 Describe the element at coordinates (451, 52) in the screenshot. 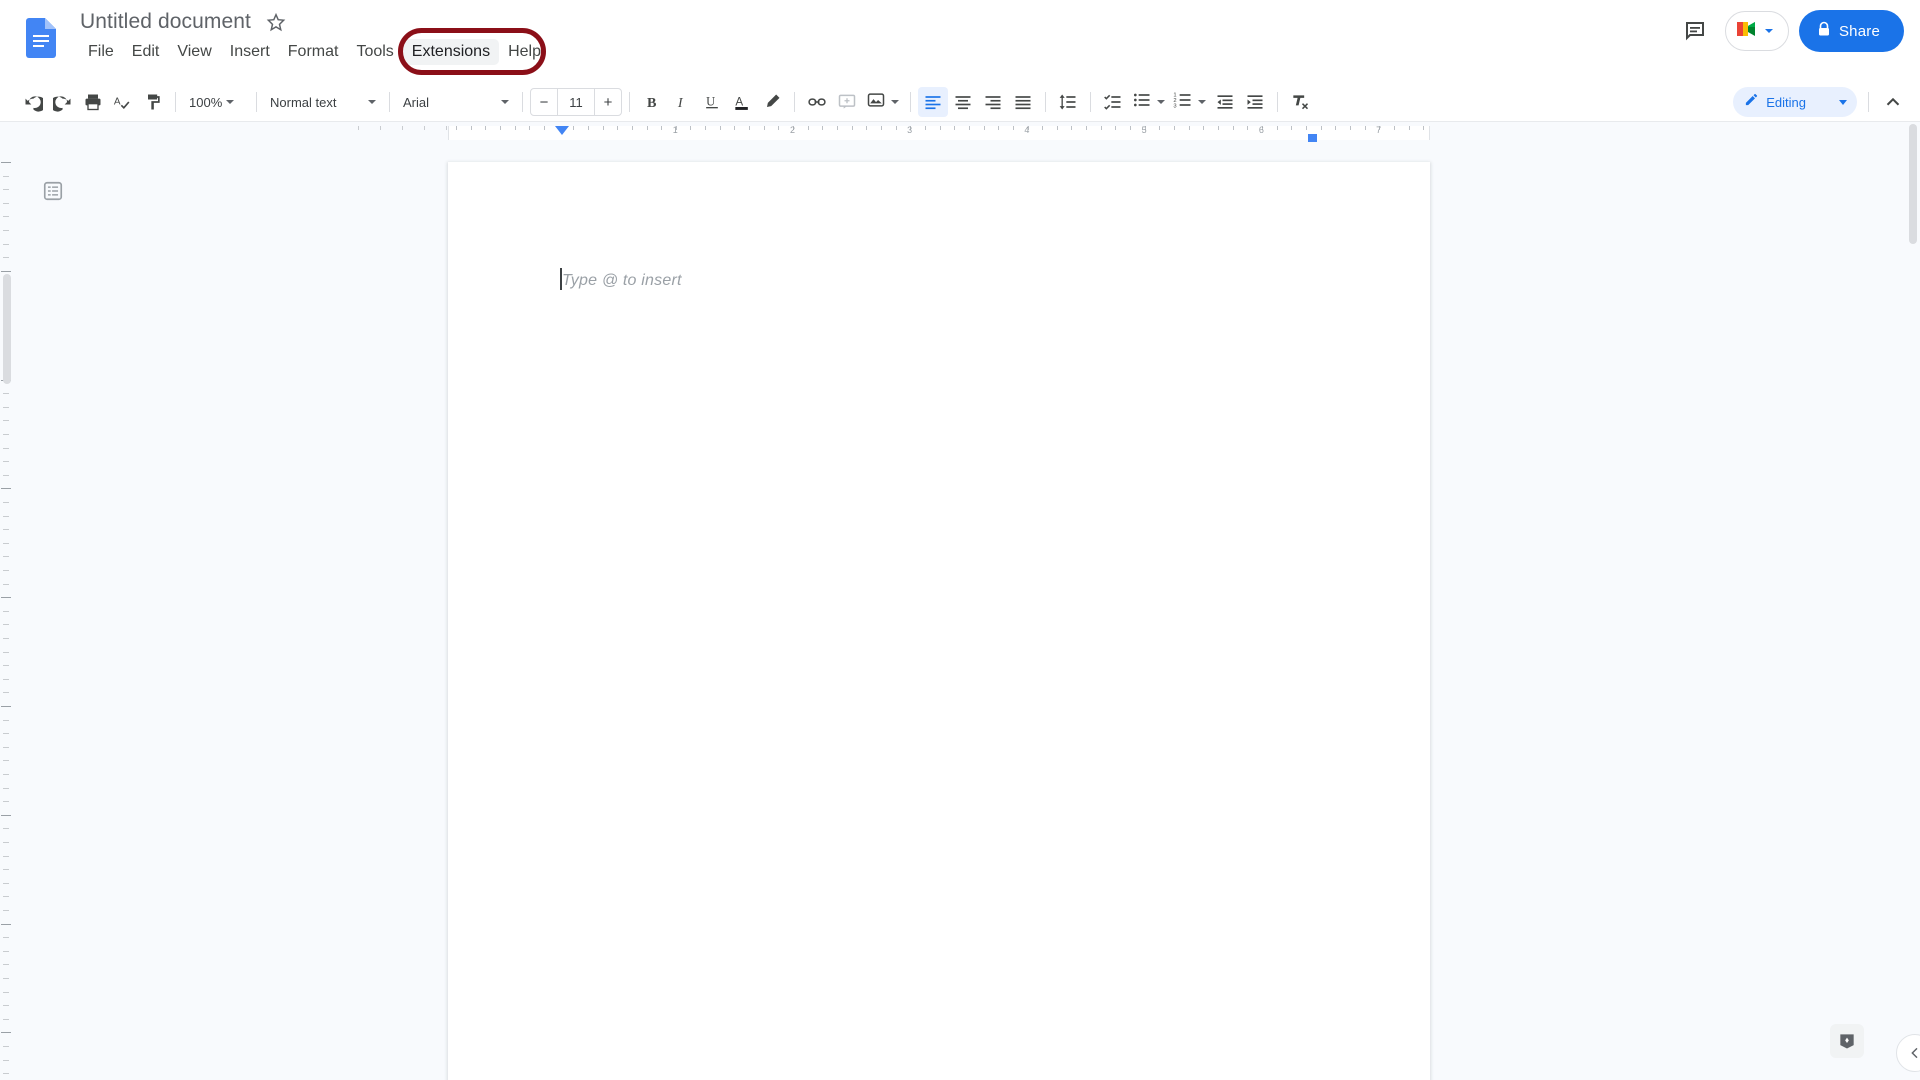

I see `menu-item-extensions: Extensions` at that location.